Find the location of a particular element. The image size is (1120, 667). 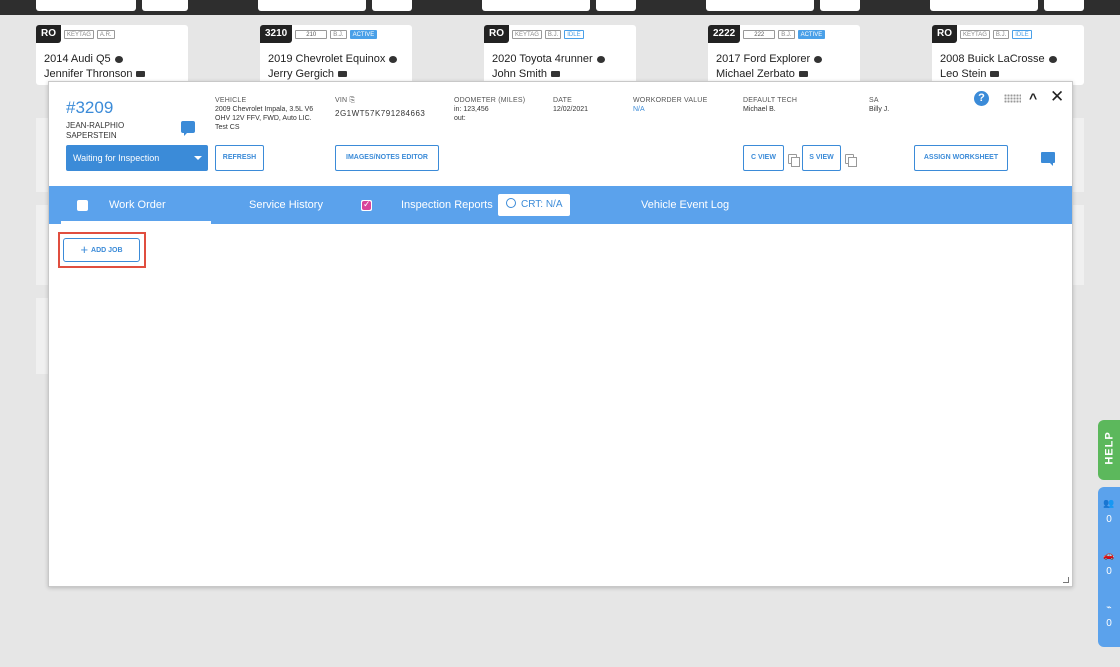

default-tech-info: DEFAULT TECH Michael B. is located at coordinates (788, 105).